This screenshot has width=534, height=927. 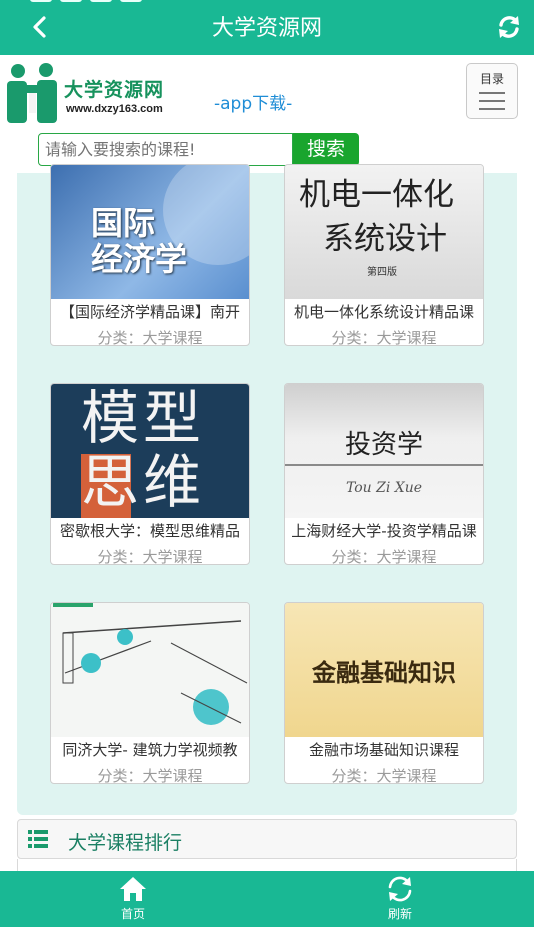 I want to click on brand-url: www.dxzy163.com, so click(x=114, y=109).